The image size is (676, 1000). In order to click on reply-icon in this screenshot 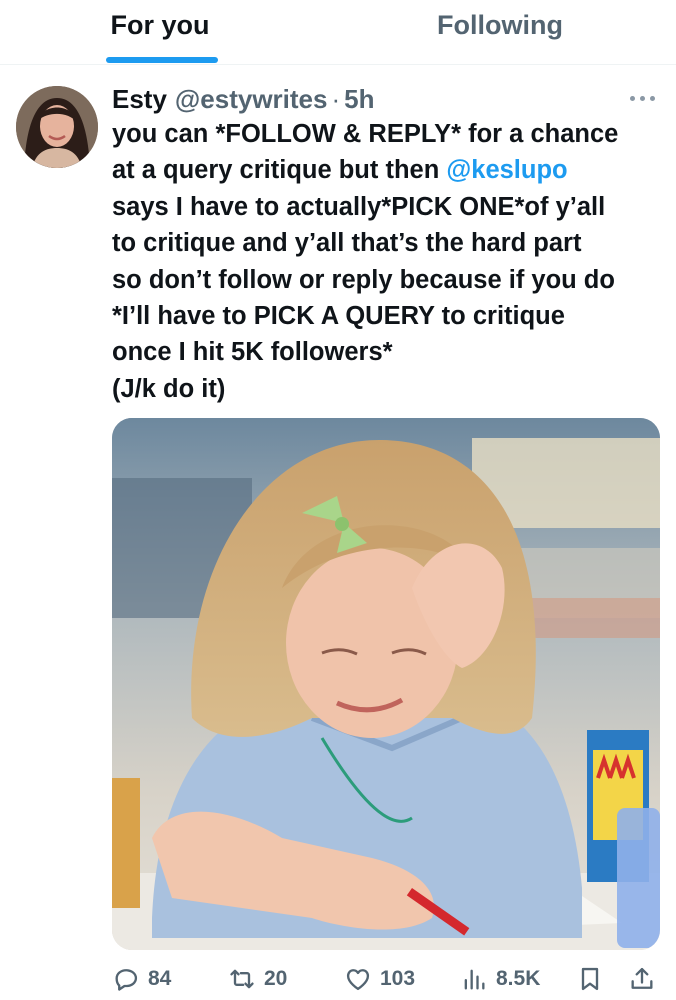, I will do `click(126, 980)`.